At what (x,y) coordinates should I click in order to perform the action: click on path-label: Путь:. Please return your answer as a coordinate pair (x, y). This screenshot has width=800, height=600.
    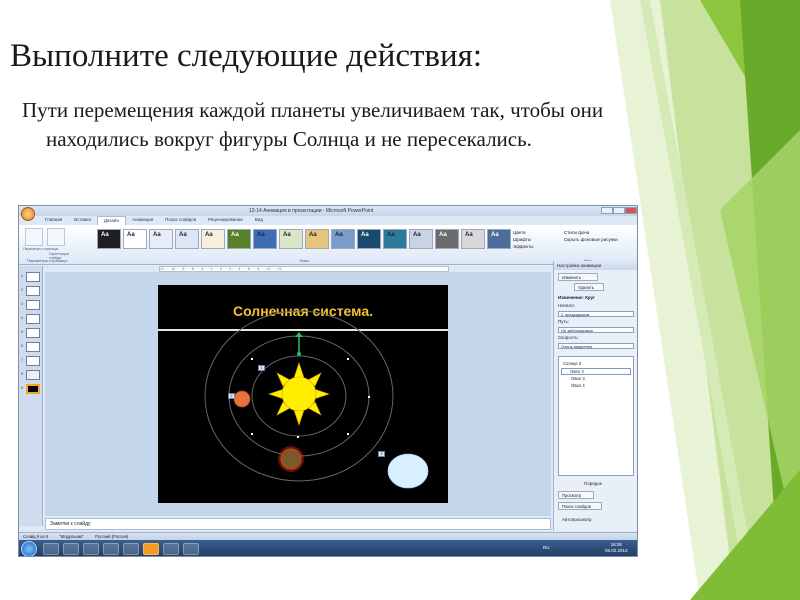
    Looking at the image, I should click on (564, 321).